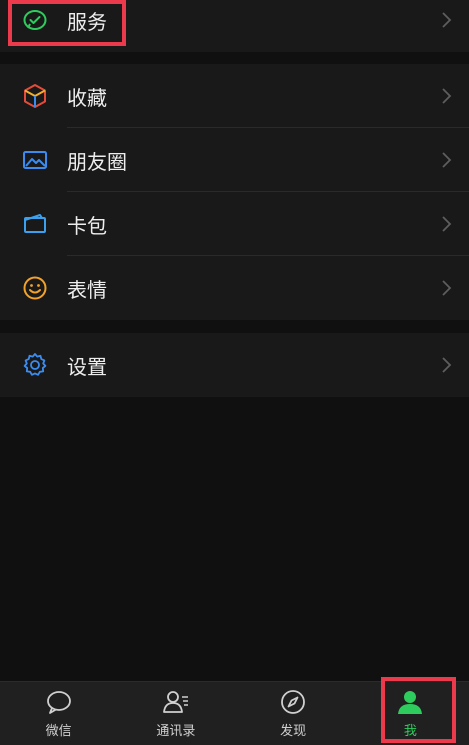 This screenshot has height=745, width=469. I want to click on bottom-tab-bar: 微信 通讯录 发现 我, so click(234, 713).